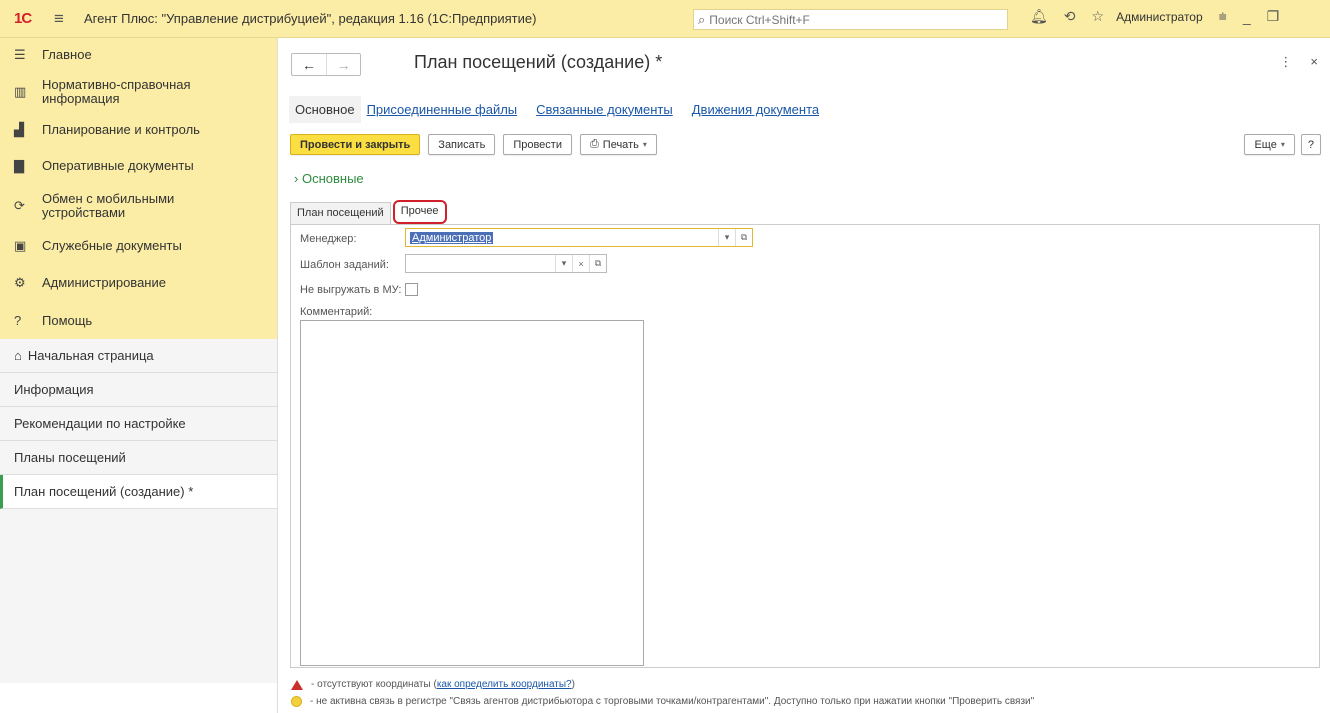  Describe the element at coordinates (1039, 16) in the screenshot. I see `bell-icon: 🔔︎` at that location.